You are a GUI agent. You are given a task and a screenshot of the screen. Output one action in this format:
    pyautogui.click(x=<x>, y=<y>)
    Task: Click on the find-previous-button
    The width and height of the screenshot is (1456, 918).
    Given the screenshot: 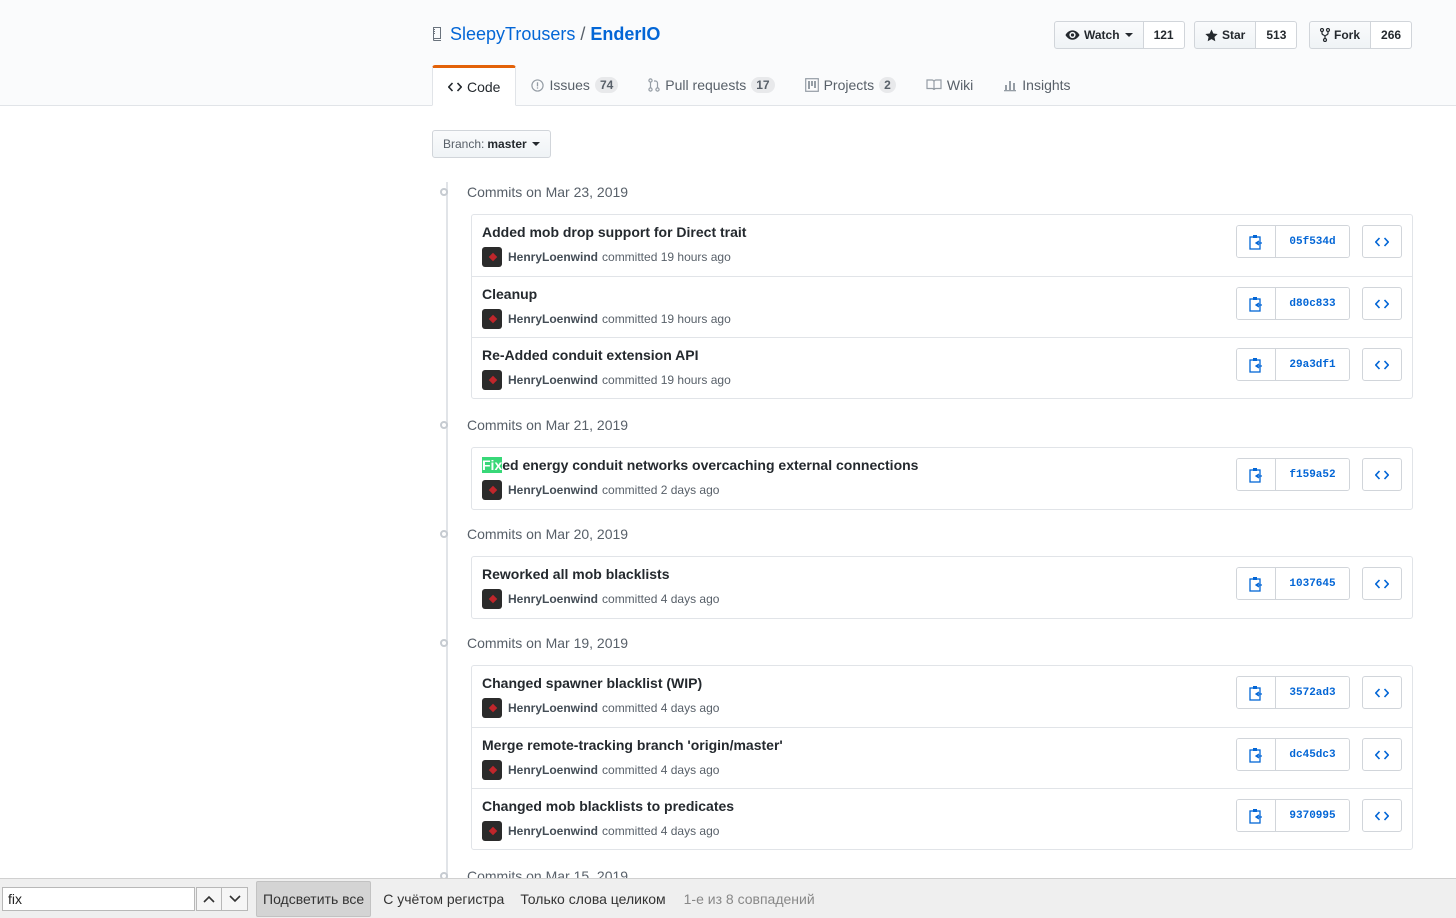 What is the action you would take?
    pyautogui.click(x=209, y=898)
    